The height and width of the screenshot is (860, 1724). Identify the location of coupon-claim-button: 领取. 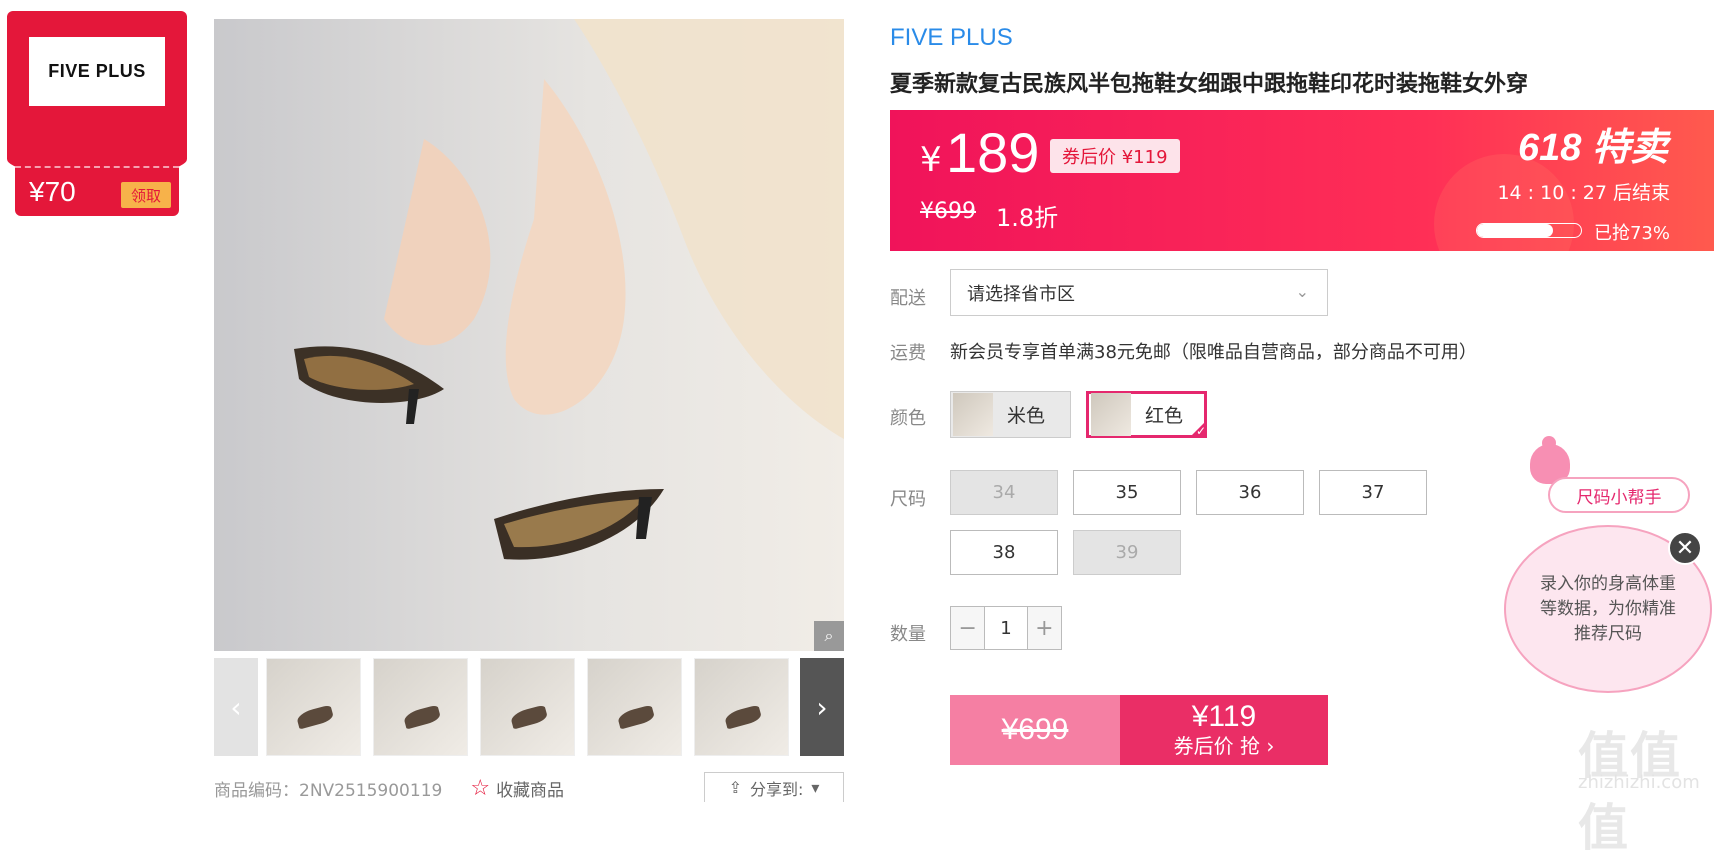
(146, 195).